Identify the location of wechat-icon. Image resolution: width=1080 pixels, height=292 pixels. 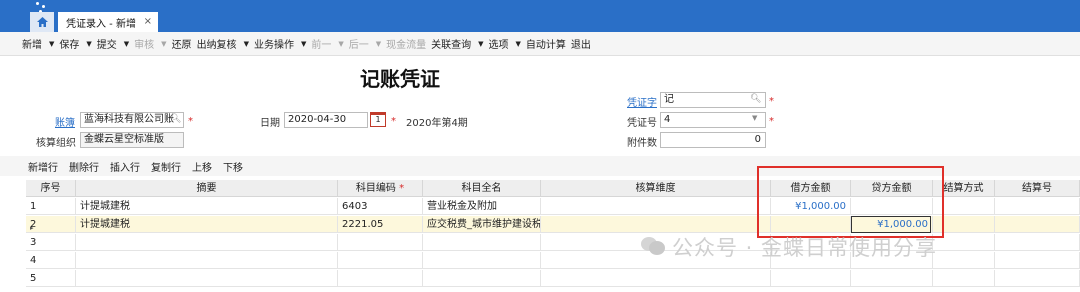
(653, 246).